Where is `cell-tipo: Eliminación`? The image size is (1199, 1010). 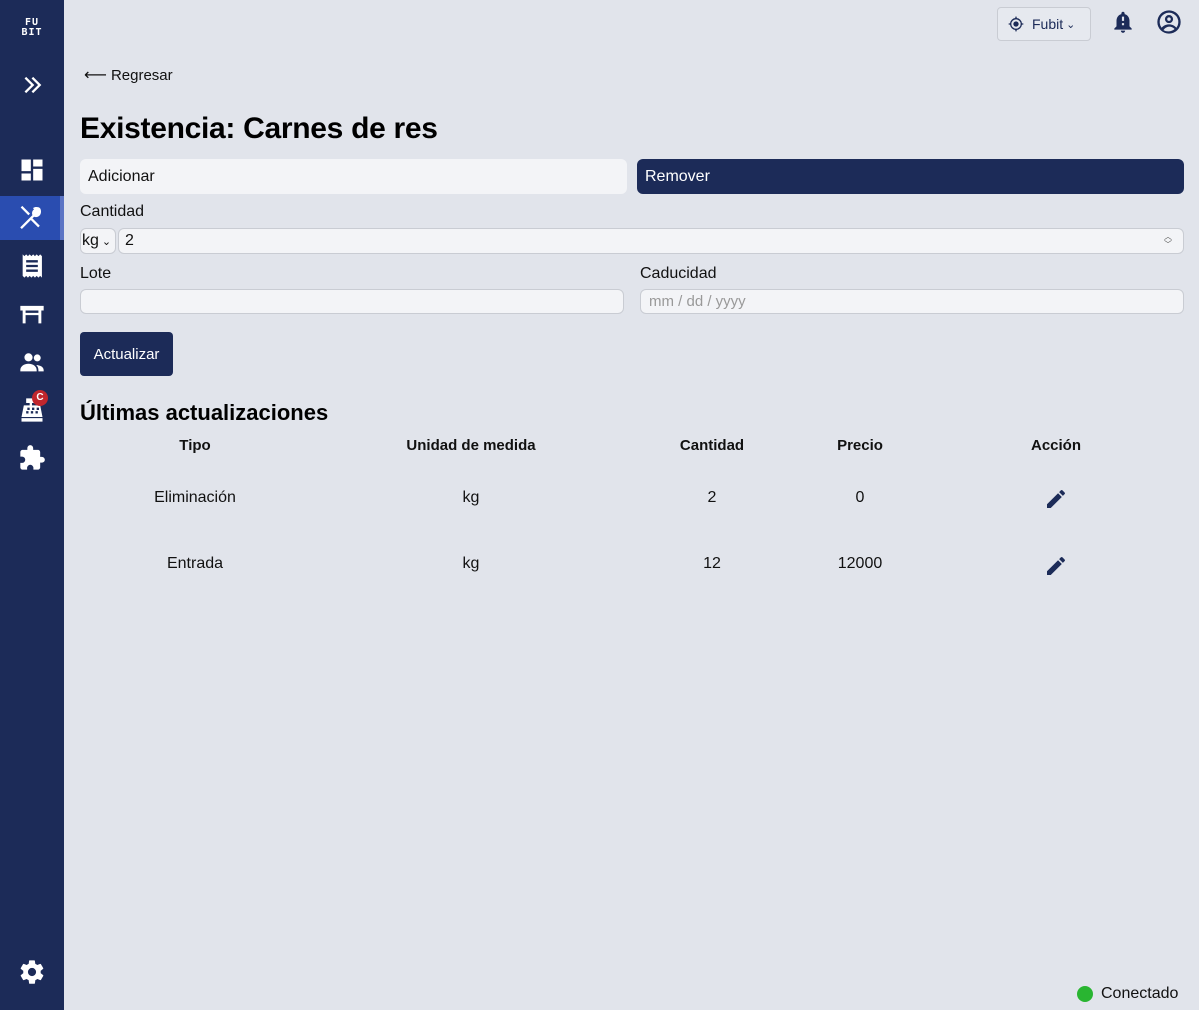
cell-tipo: Eliminación is located at coordinates (195, 497).